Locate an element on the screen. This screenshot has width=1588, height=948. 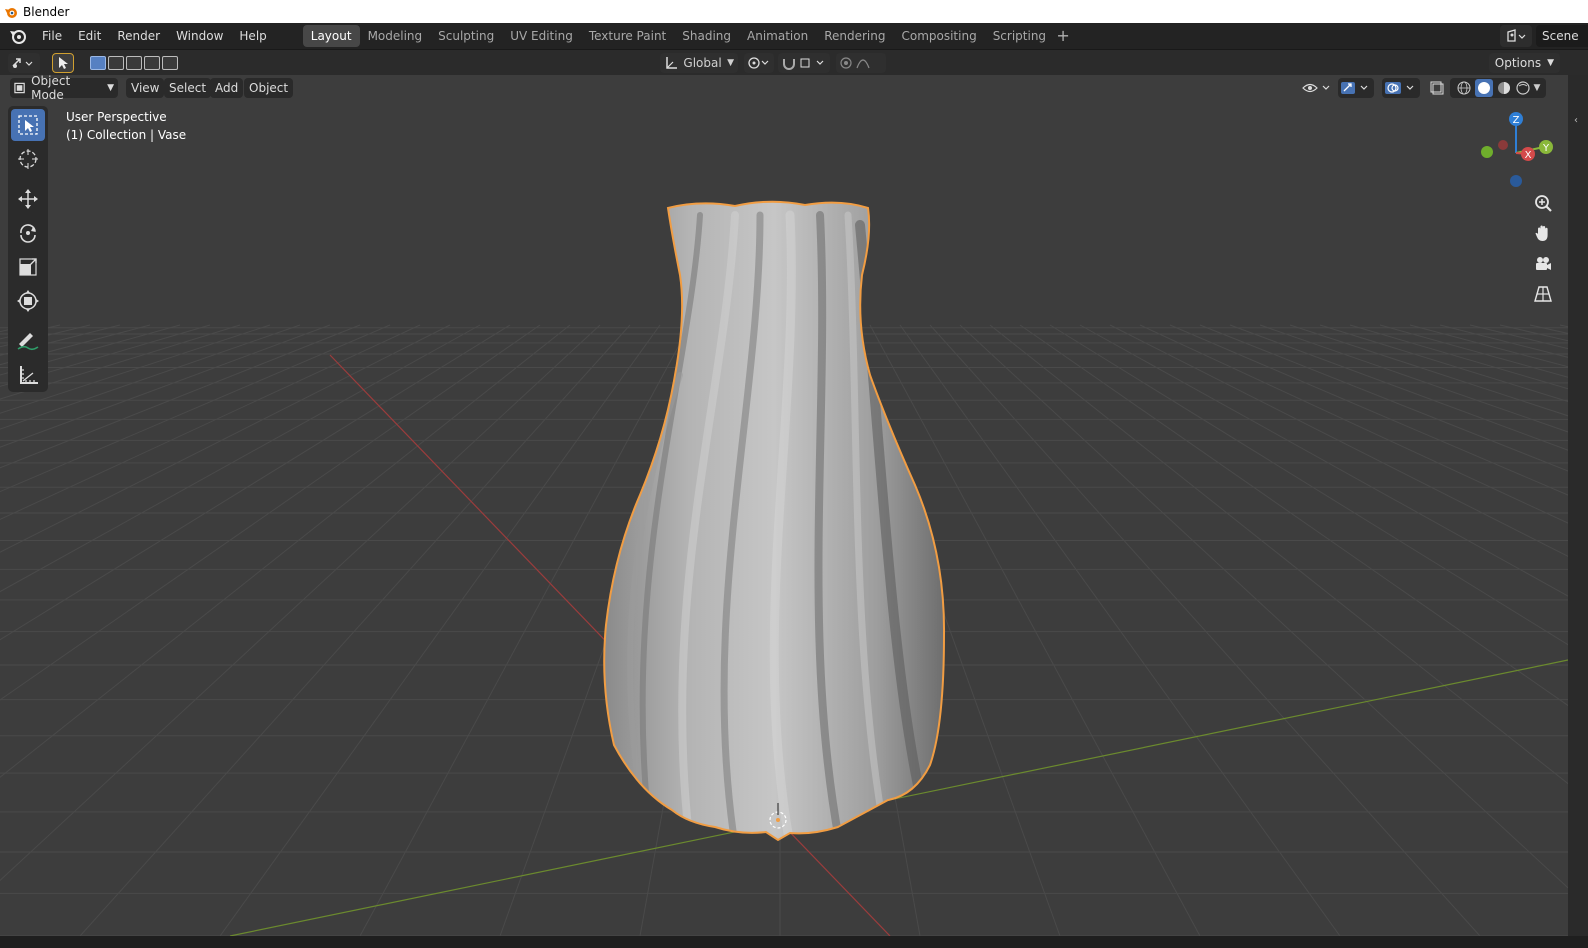
orientation-icon is located at coordinates (671, 63).